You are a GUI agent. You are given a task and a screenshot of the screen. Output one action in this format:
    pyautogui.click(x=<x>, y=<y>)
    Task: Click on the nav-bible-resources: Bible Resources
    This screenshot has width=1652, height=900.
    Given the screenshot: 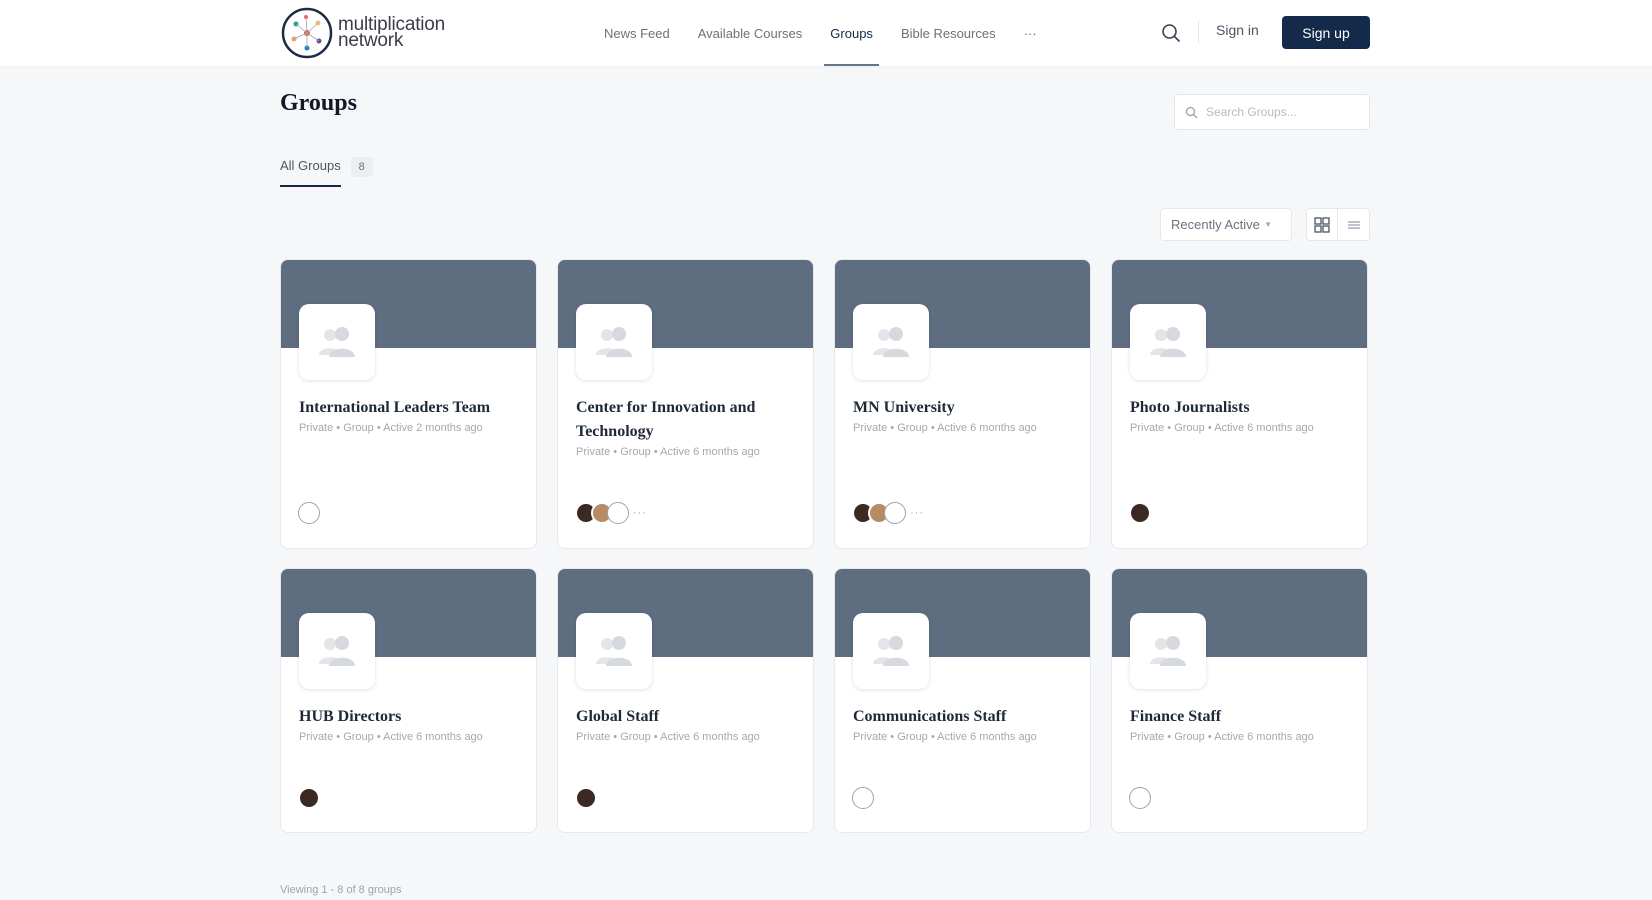 What is the action you would take?
    pyautogui.click(x=948, y=33)
    